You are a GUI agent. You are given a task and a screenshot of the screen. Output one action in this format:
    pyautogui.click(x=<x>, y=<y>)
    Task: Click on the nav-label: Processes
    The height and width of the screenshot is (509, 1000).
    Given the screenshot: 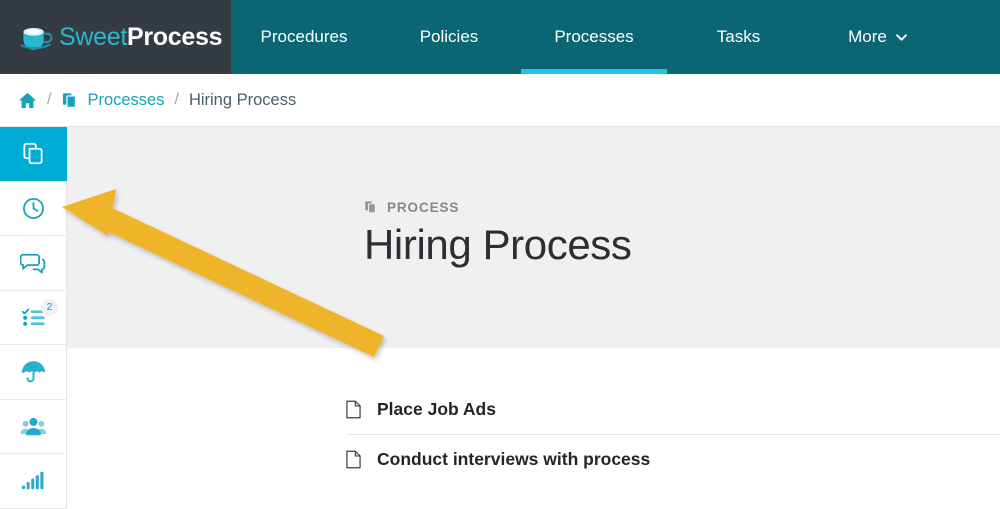 What is the action you would take?
    pyautogui.click(x=594, y=36)
    